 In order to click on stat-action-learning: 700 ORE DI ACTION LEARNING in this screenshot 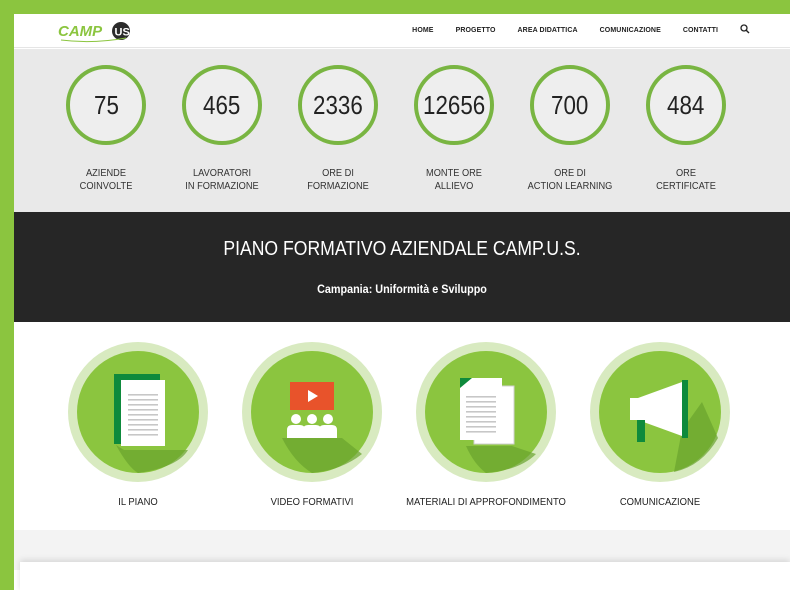, I will do `click(570, 130)`.